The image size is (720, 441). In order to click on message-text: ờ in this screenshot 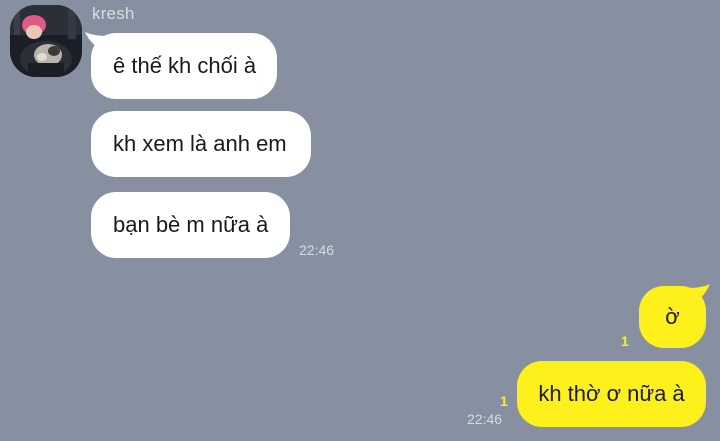, I will do `click(672, 316)`.